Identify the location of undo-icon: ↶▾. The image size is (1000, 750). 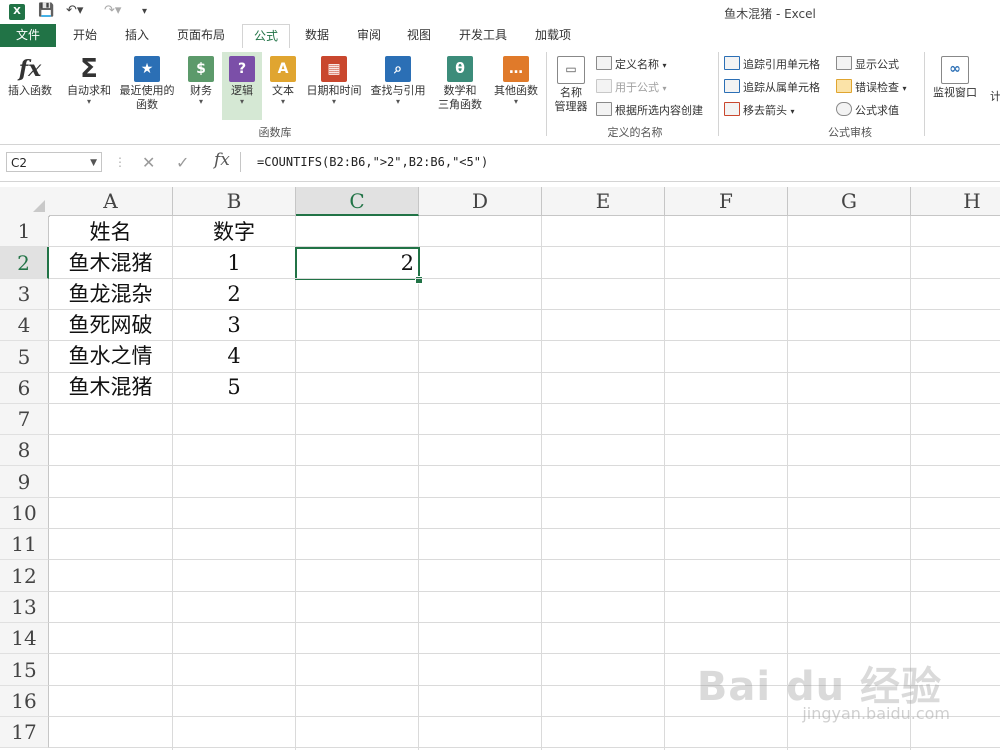
(74, 10).